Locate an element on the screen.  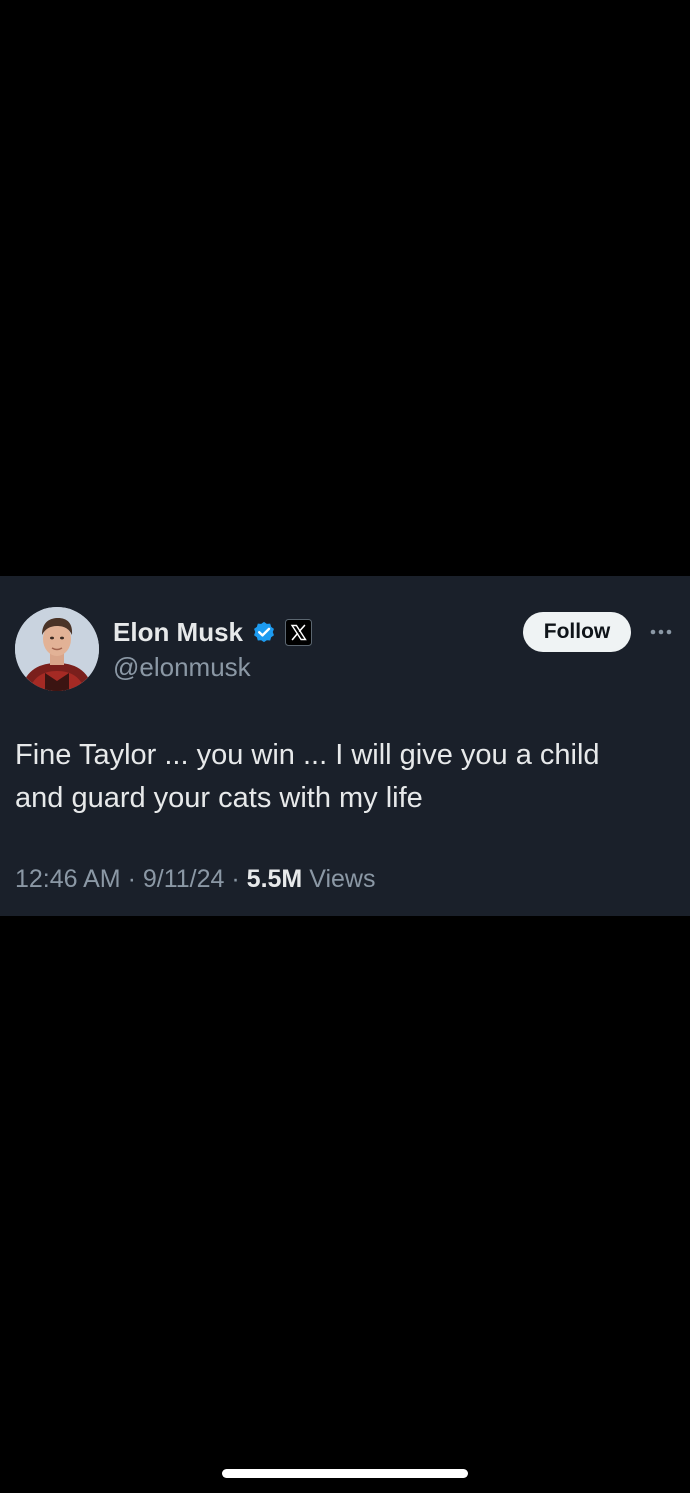
tweet-meta: 12:46 AM · 9/11/24 · 5.5M Views is located at coordinates (195, 879).